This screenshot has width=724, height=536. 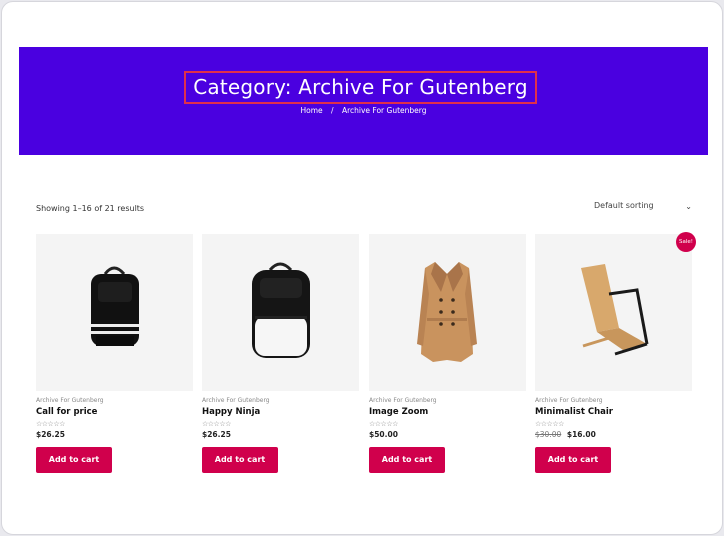 What do you see at coordinates (384, 110) in the screenshot?
I see `breadcrumb-current: Archive For Gutenberg` at bounding box center [384, 110].